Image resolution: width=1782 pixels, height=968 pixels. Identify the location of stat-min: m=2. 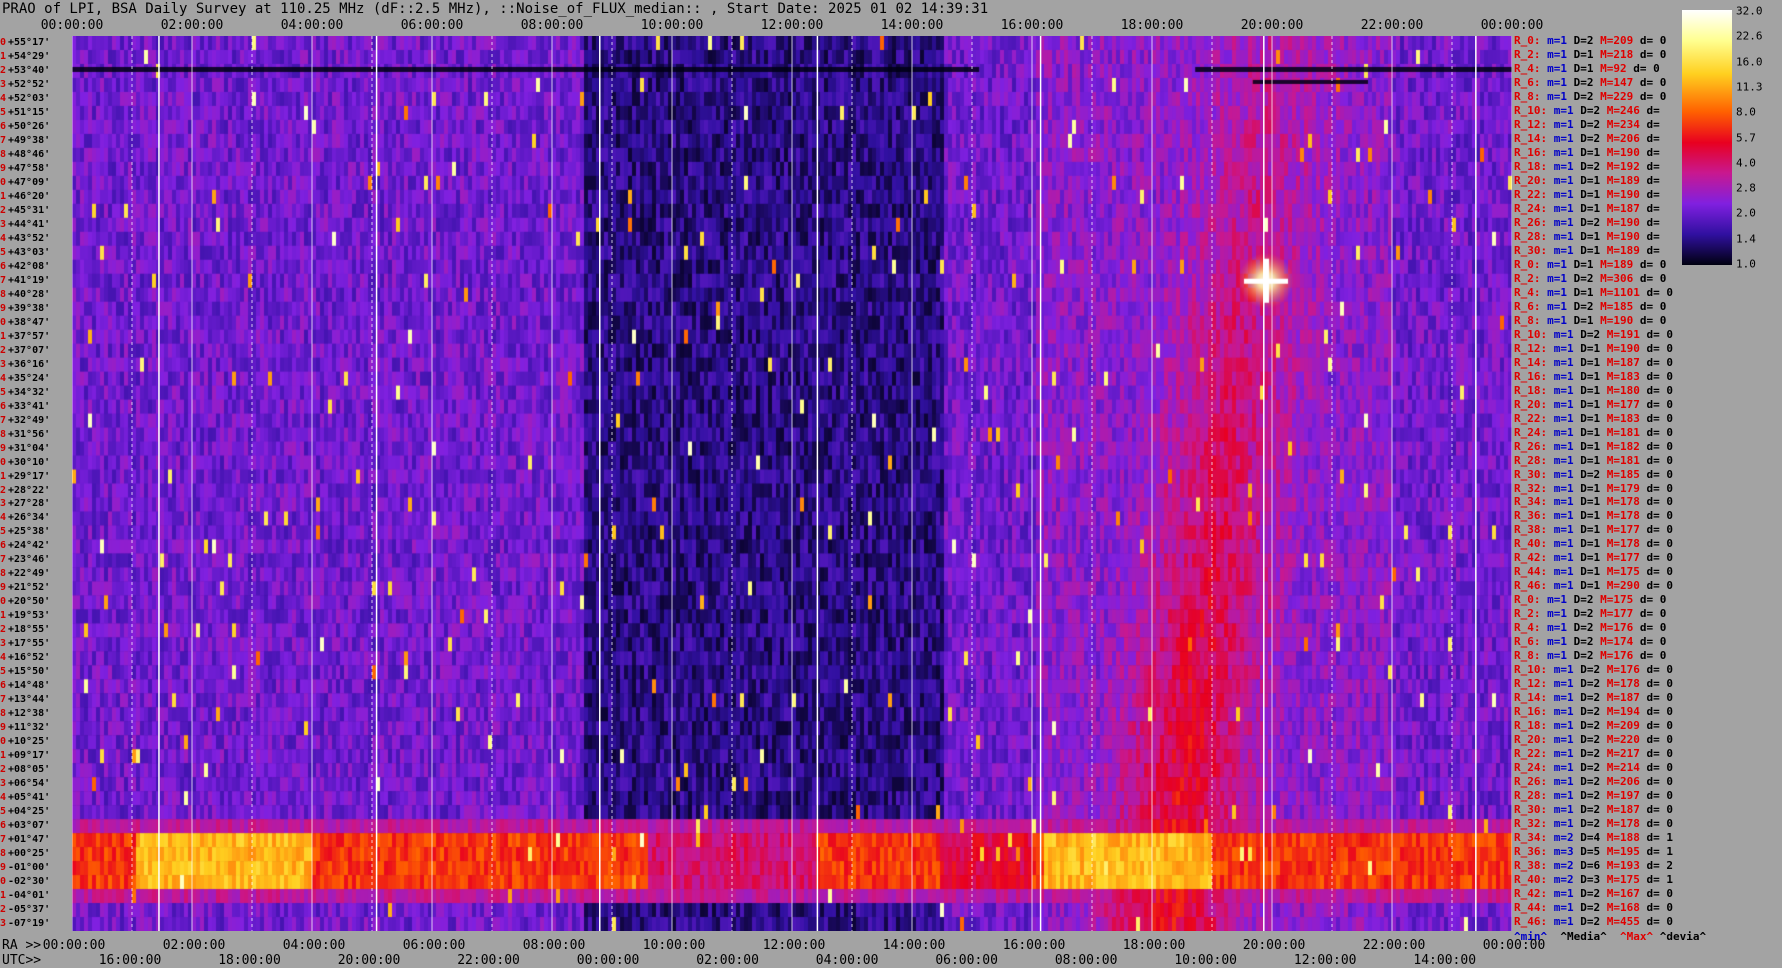
(1563, 866).